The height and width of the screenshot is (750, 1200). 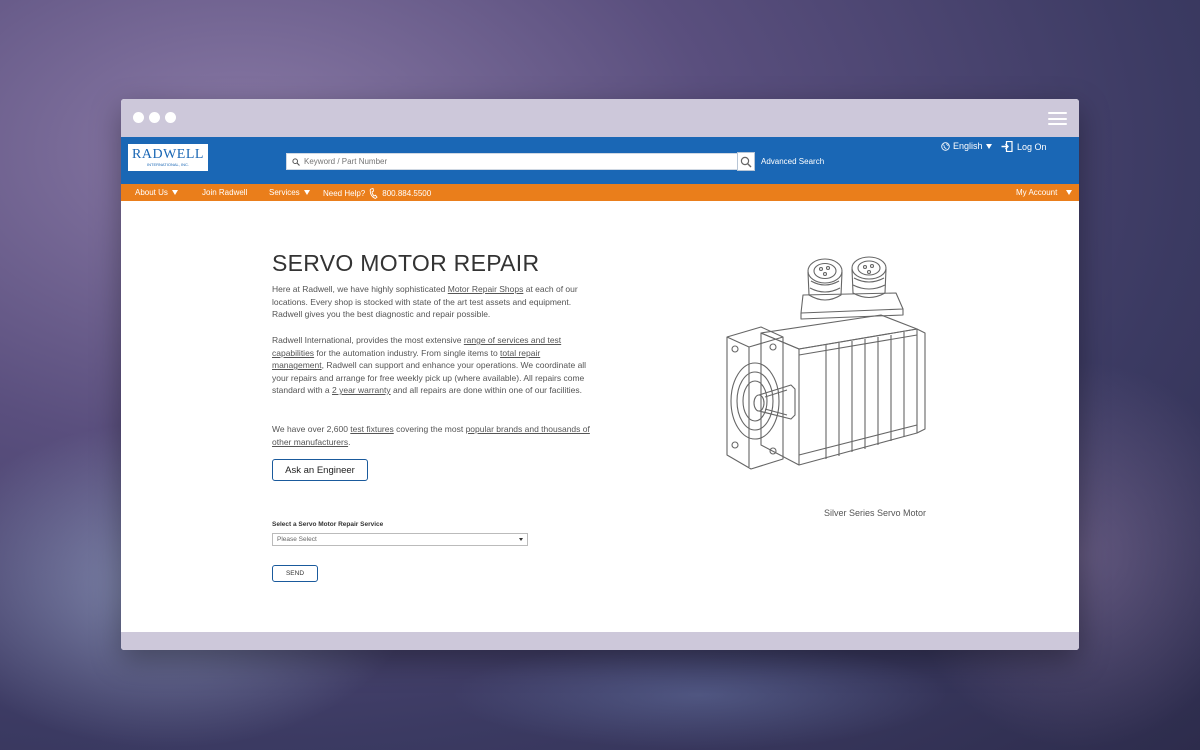 I want to click on nav-services: Services, so click(x=289, y=192).